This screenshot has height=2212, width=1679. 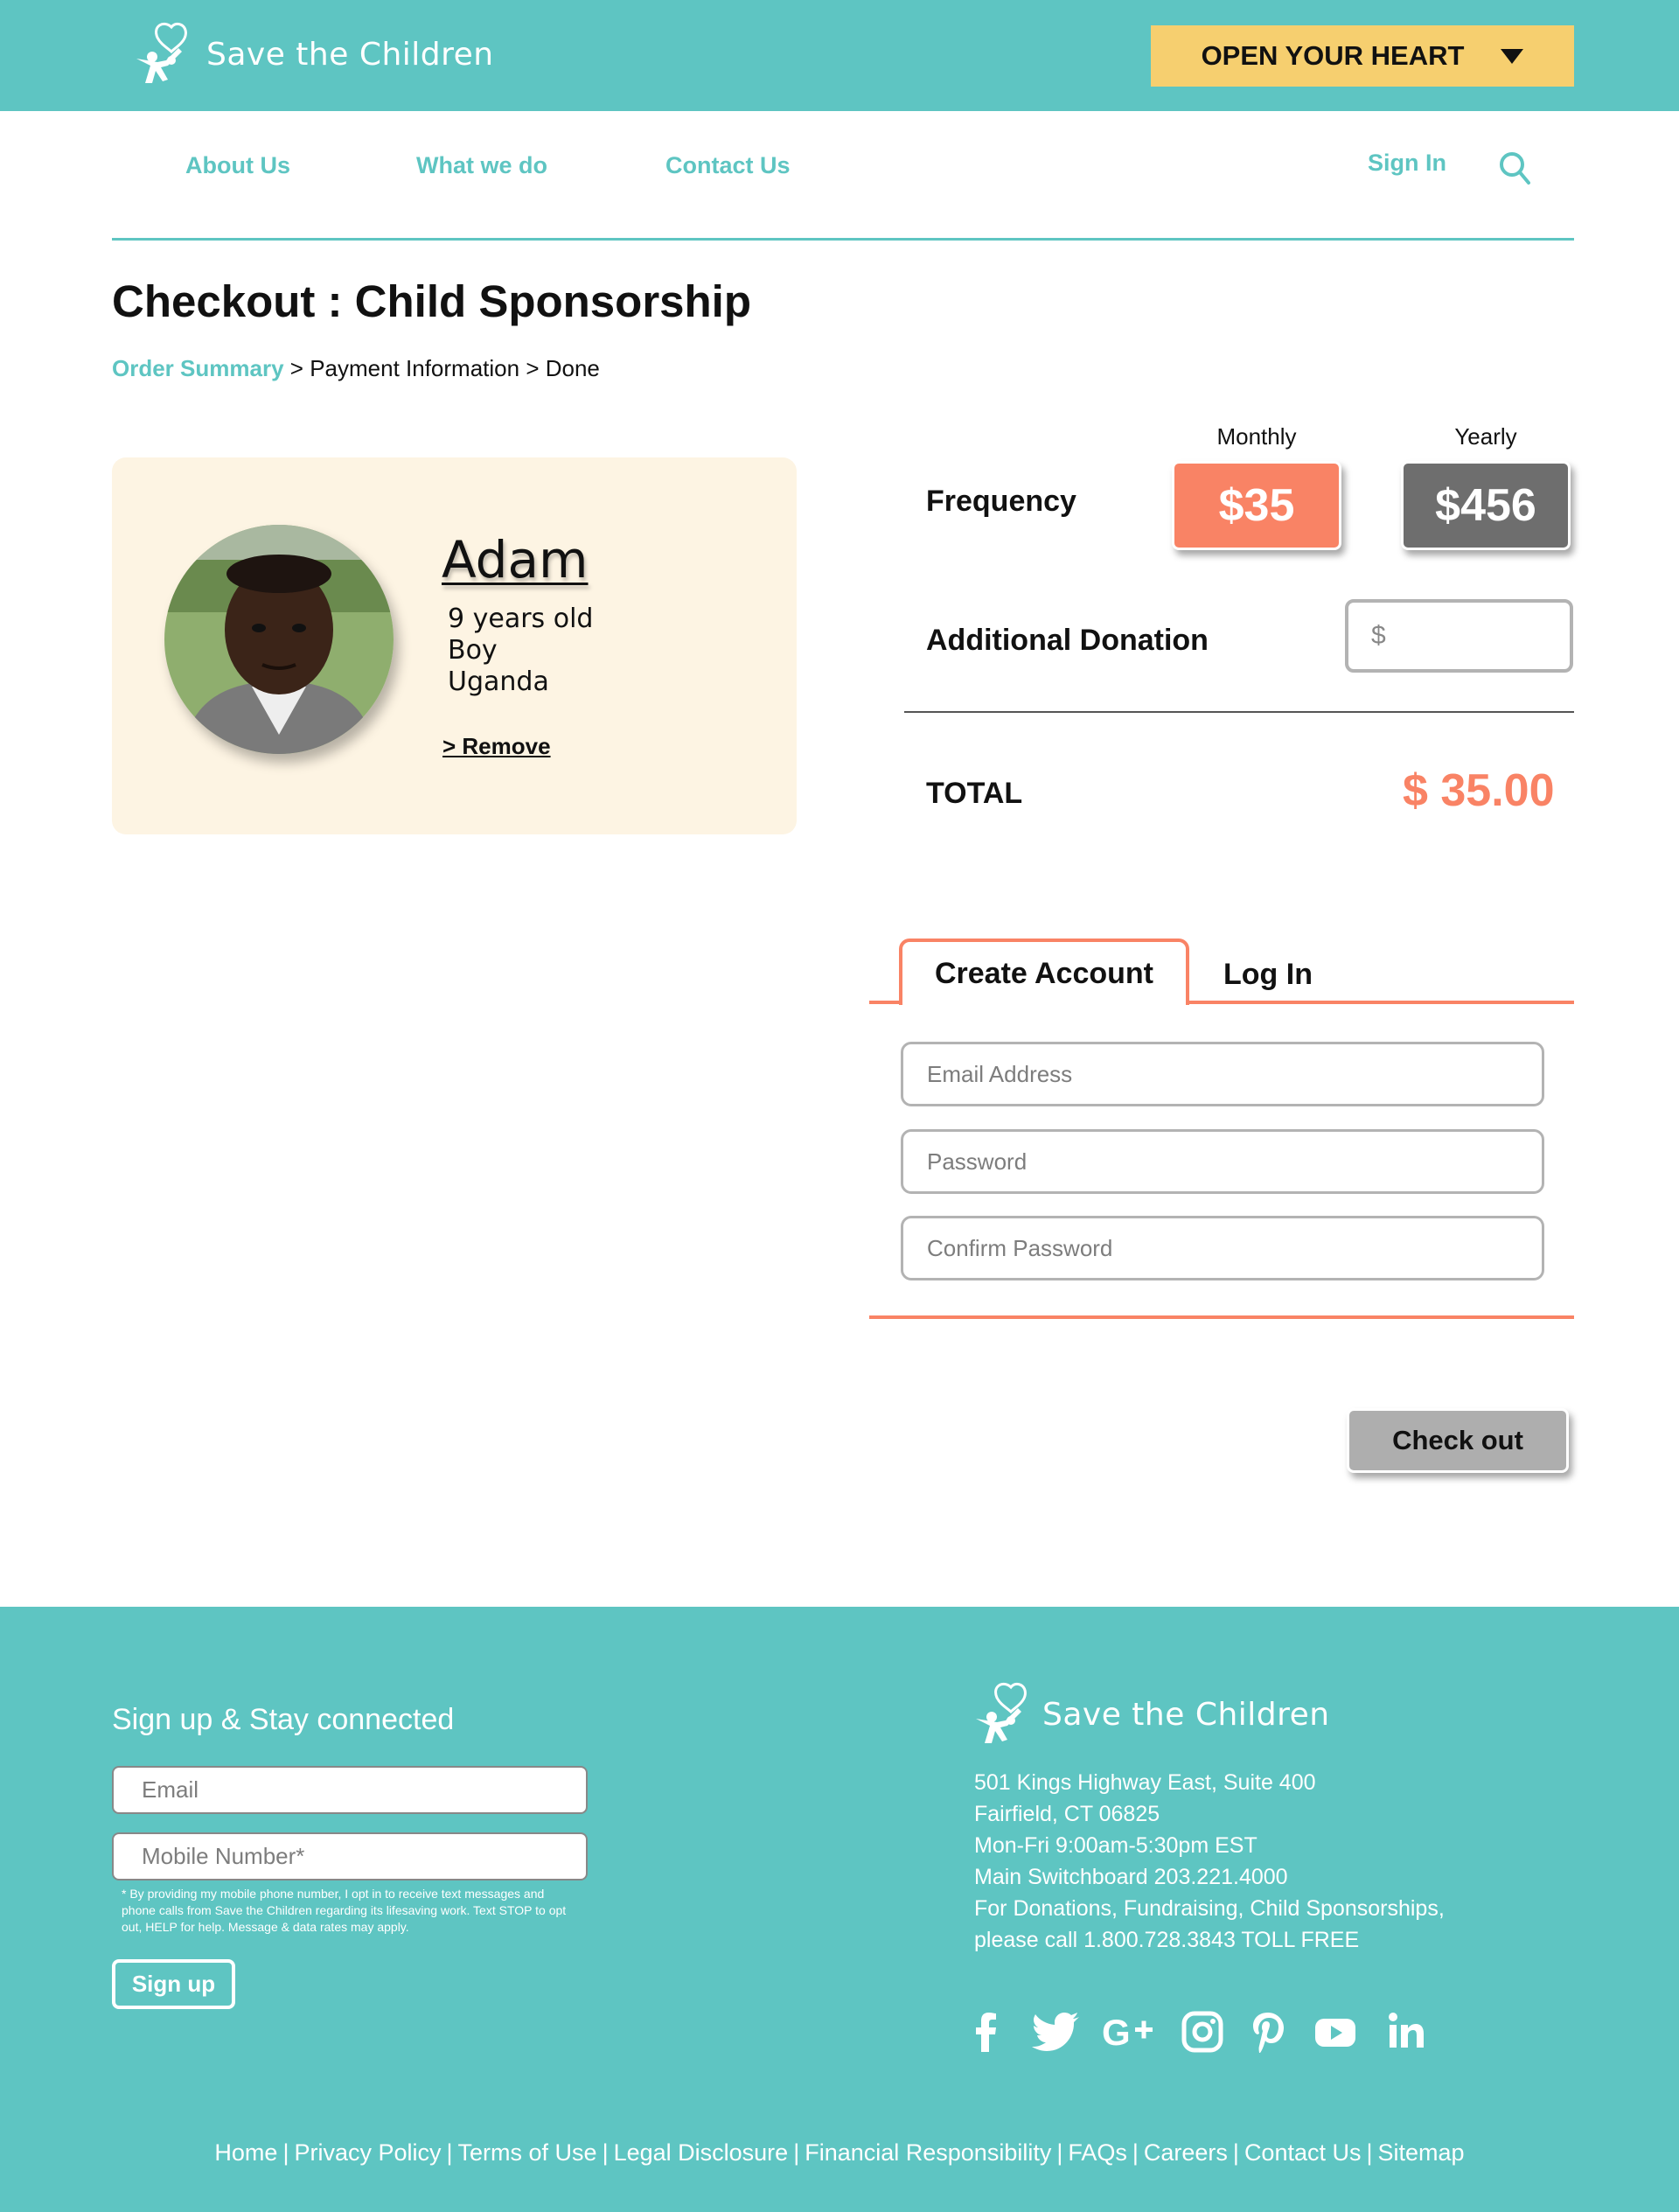 What do you see at coordinates (843, 239) in the screenshot?
I see `nav-divider` at bounding box center [843, 239].